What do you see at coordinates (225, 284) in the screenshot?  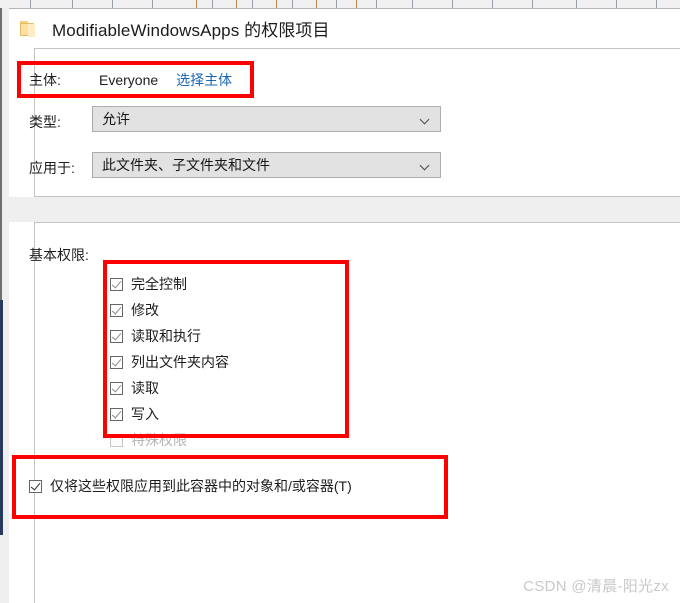 I see `permission-item-full-control: 完全控制` at bounding box center [225, 284].